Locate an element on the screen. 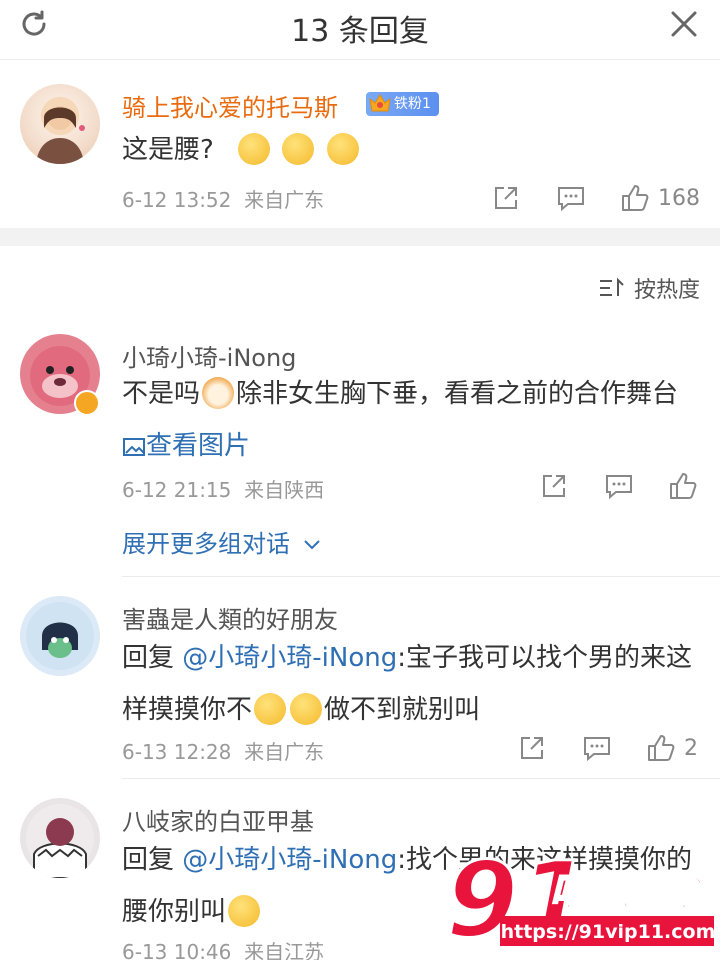  sort-by-heat-button: 按热度 is located at coordinates (649, 288).